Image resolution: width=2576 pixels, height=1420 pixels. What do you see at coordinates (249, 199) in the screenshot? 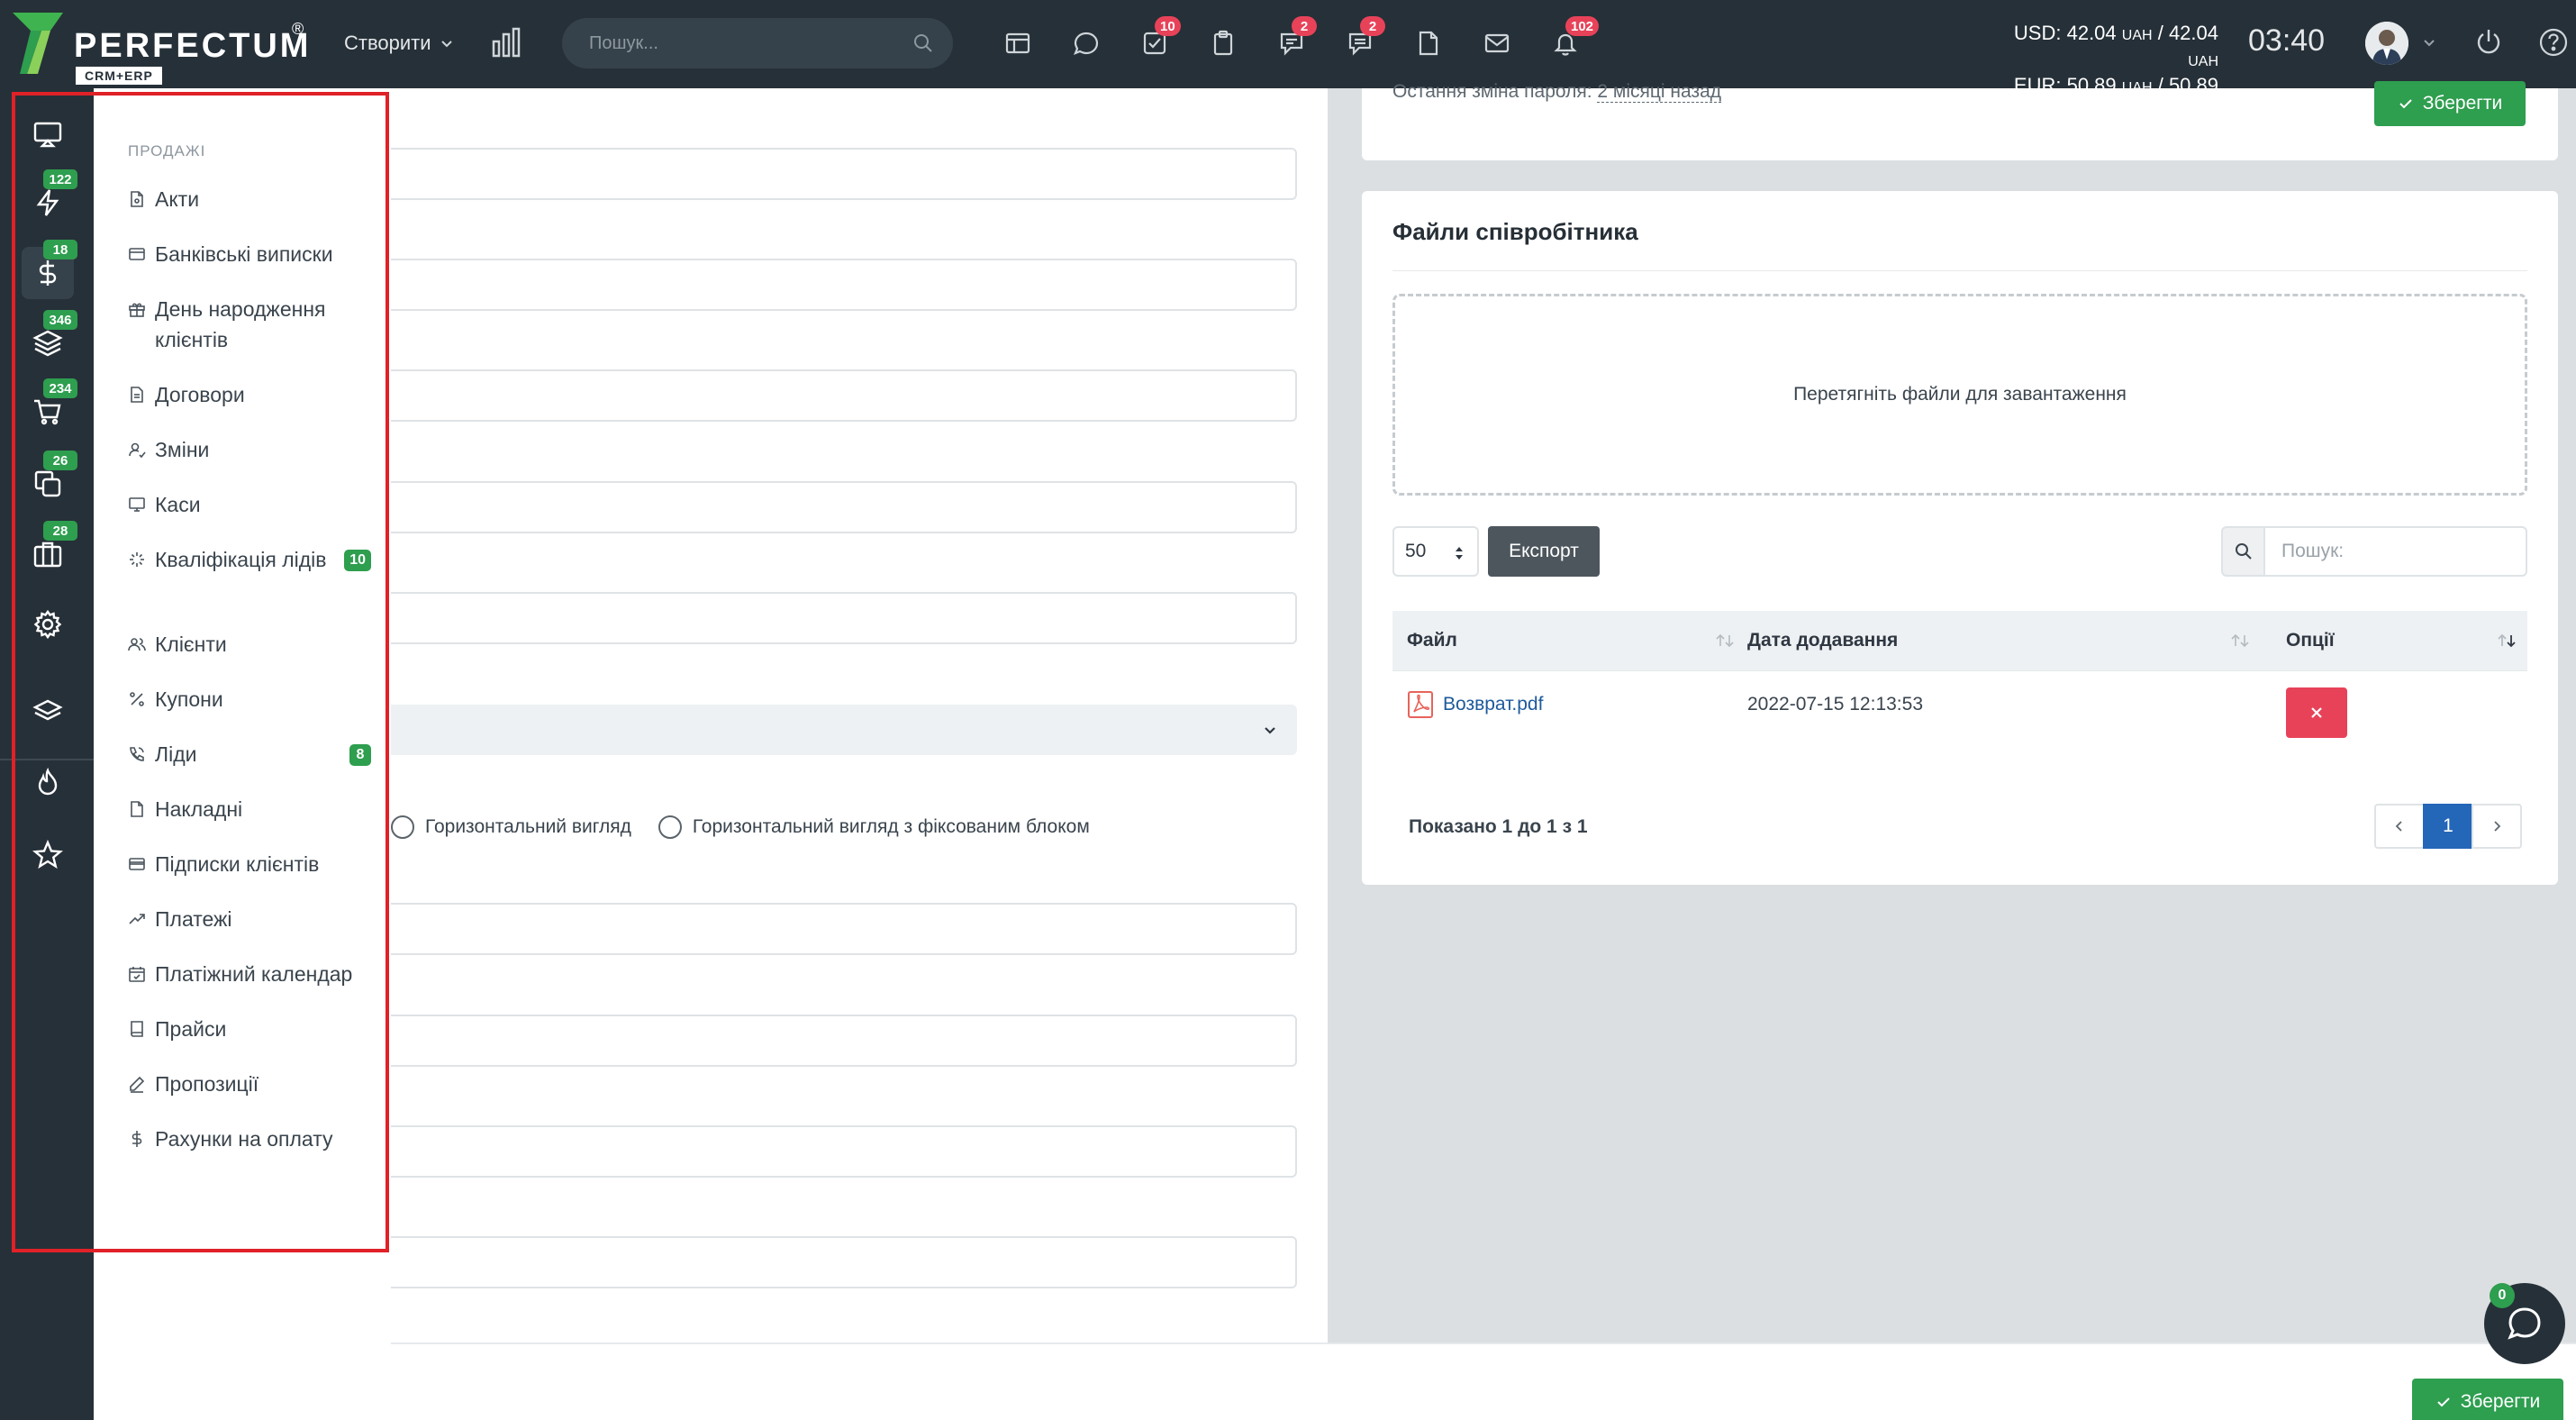
I see `submenu-item-acts: Акти` at bounding box center [249, 199].